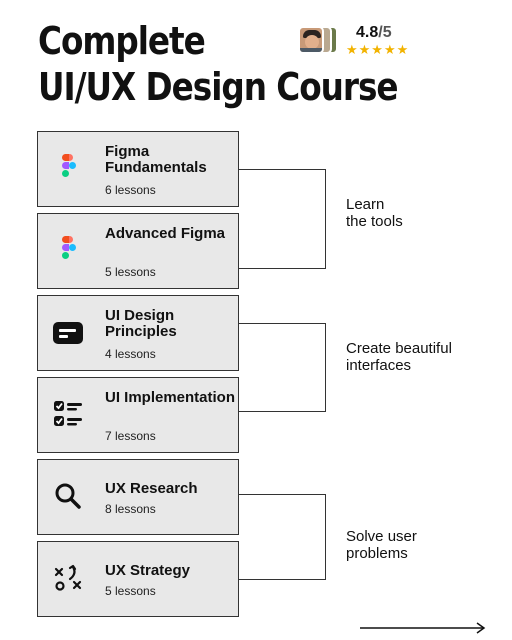 This screenshot has width=512, height=640. Describe the element at coordinates (379, 365) in the screenshot. I see `group-label-line: interfaces` at that location.